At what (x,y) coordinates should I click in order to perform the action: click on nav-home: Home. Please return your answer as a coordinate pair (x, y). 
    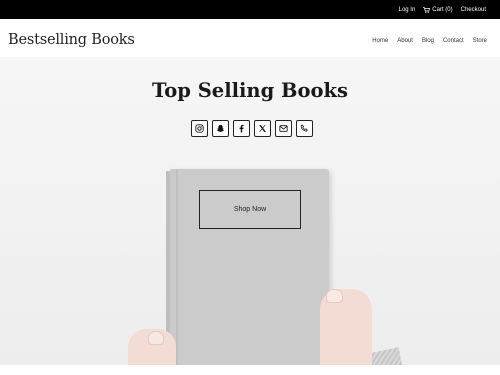
    Looking at the image, I should click on (380, 41).